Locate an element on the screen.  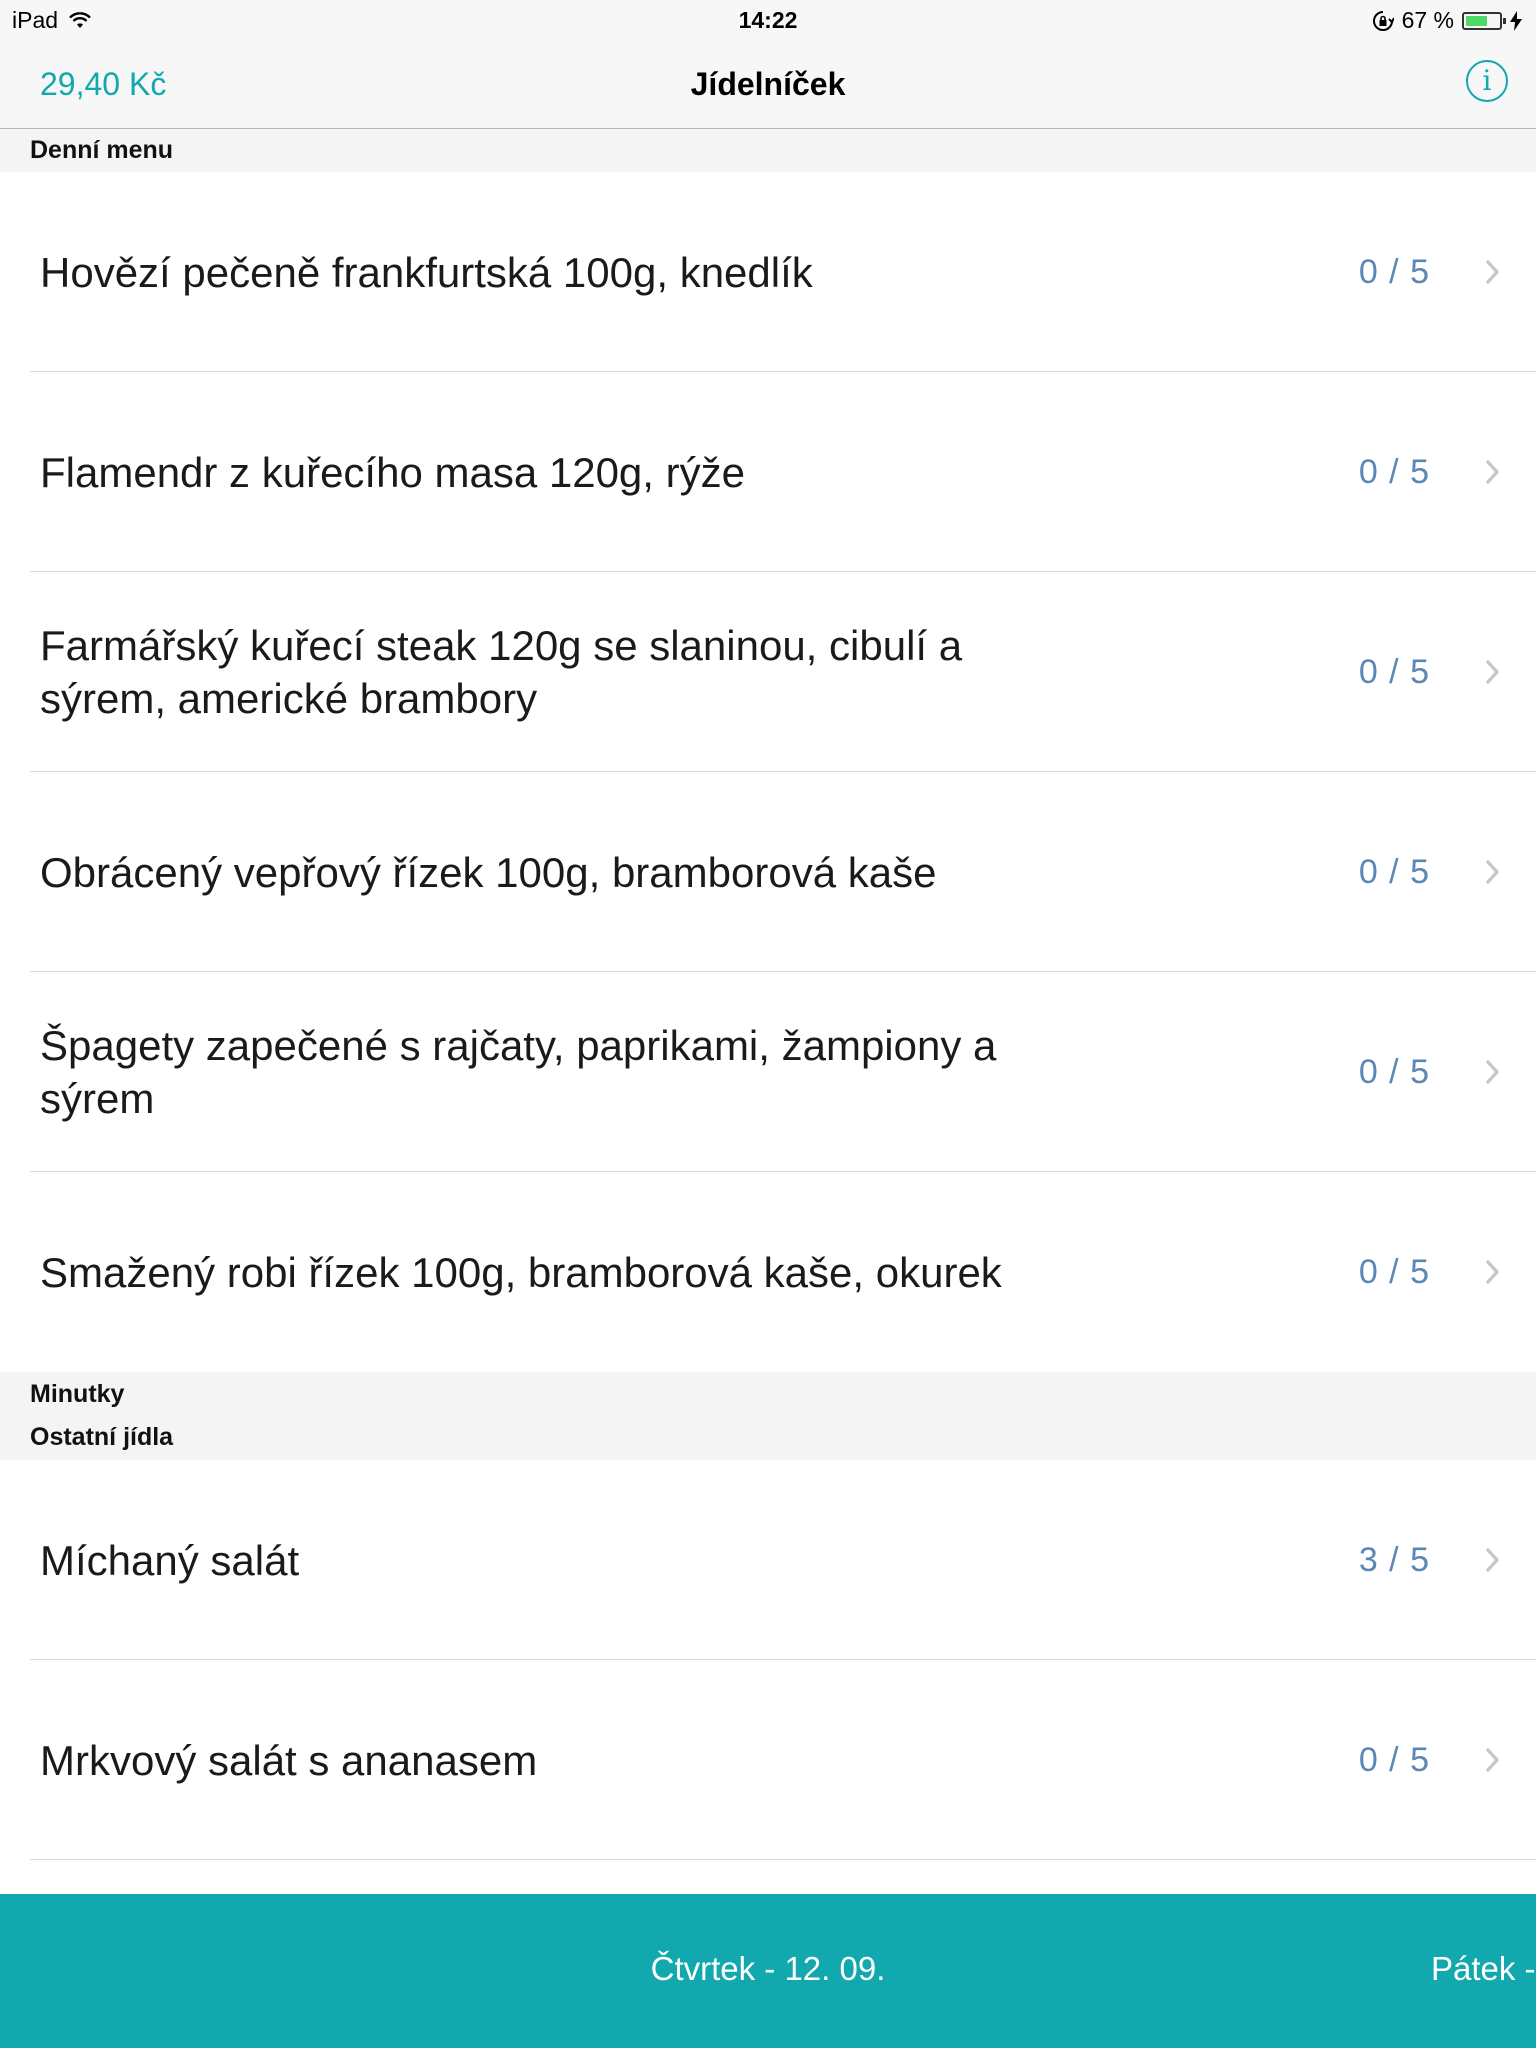
status-bar: iPad 14:22 67 % is located at coordinates (768, 20).